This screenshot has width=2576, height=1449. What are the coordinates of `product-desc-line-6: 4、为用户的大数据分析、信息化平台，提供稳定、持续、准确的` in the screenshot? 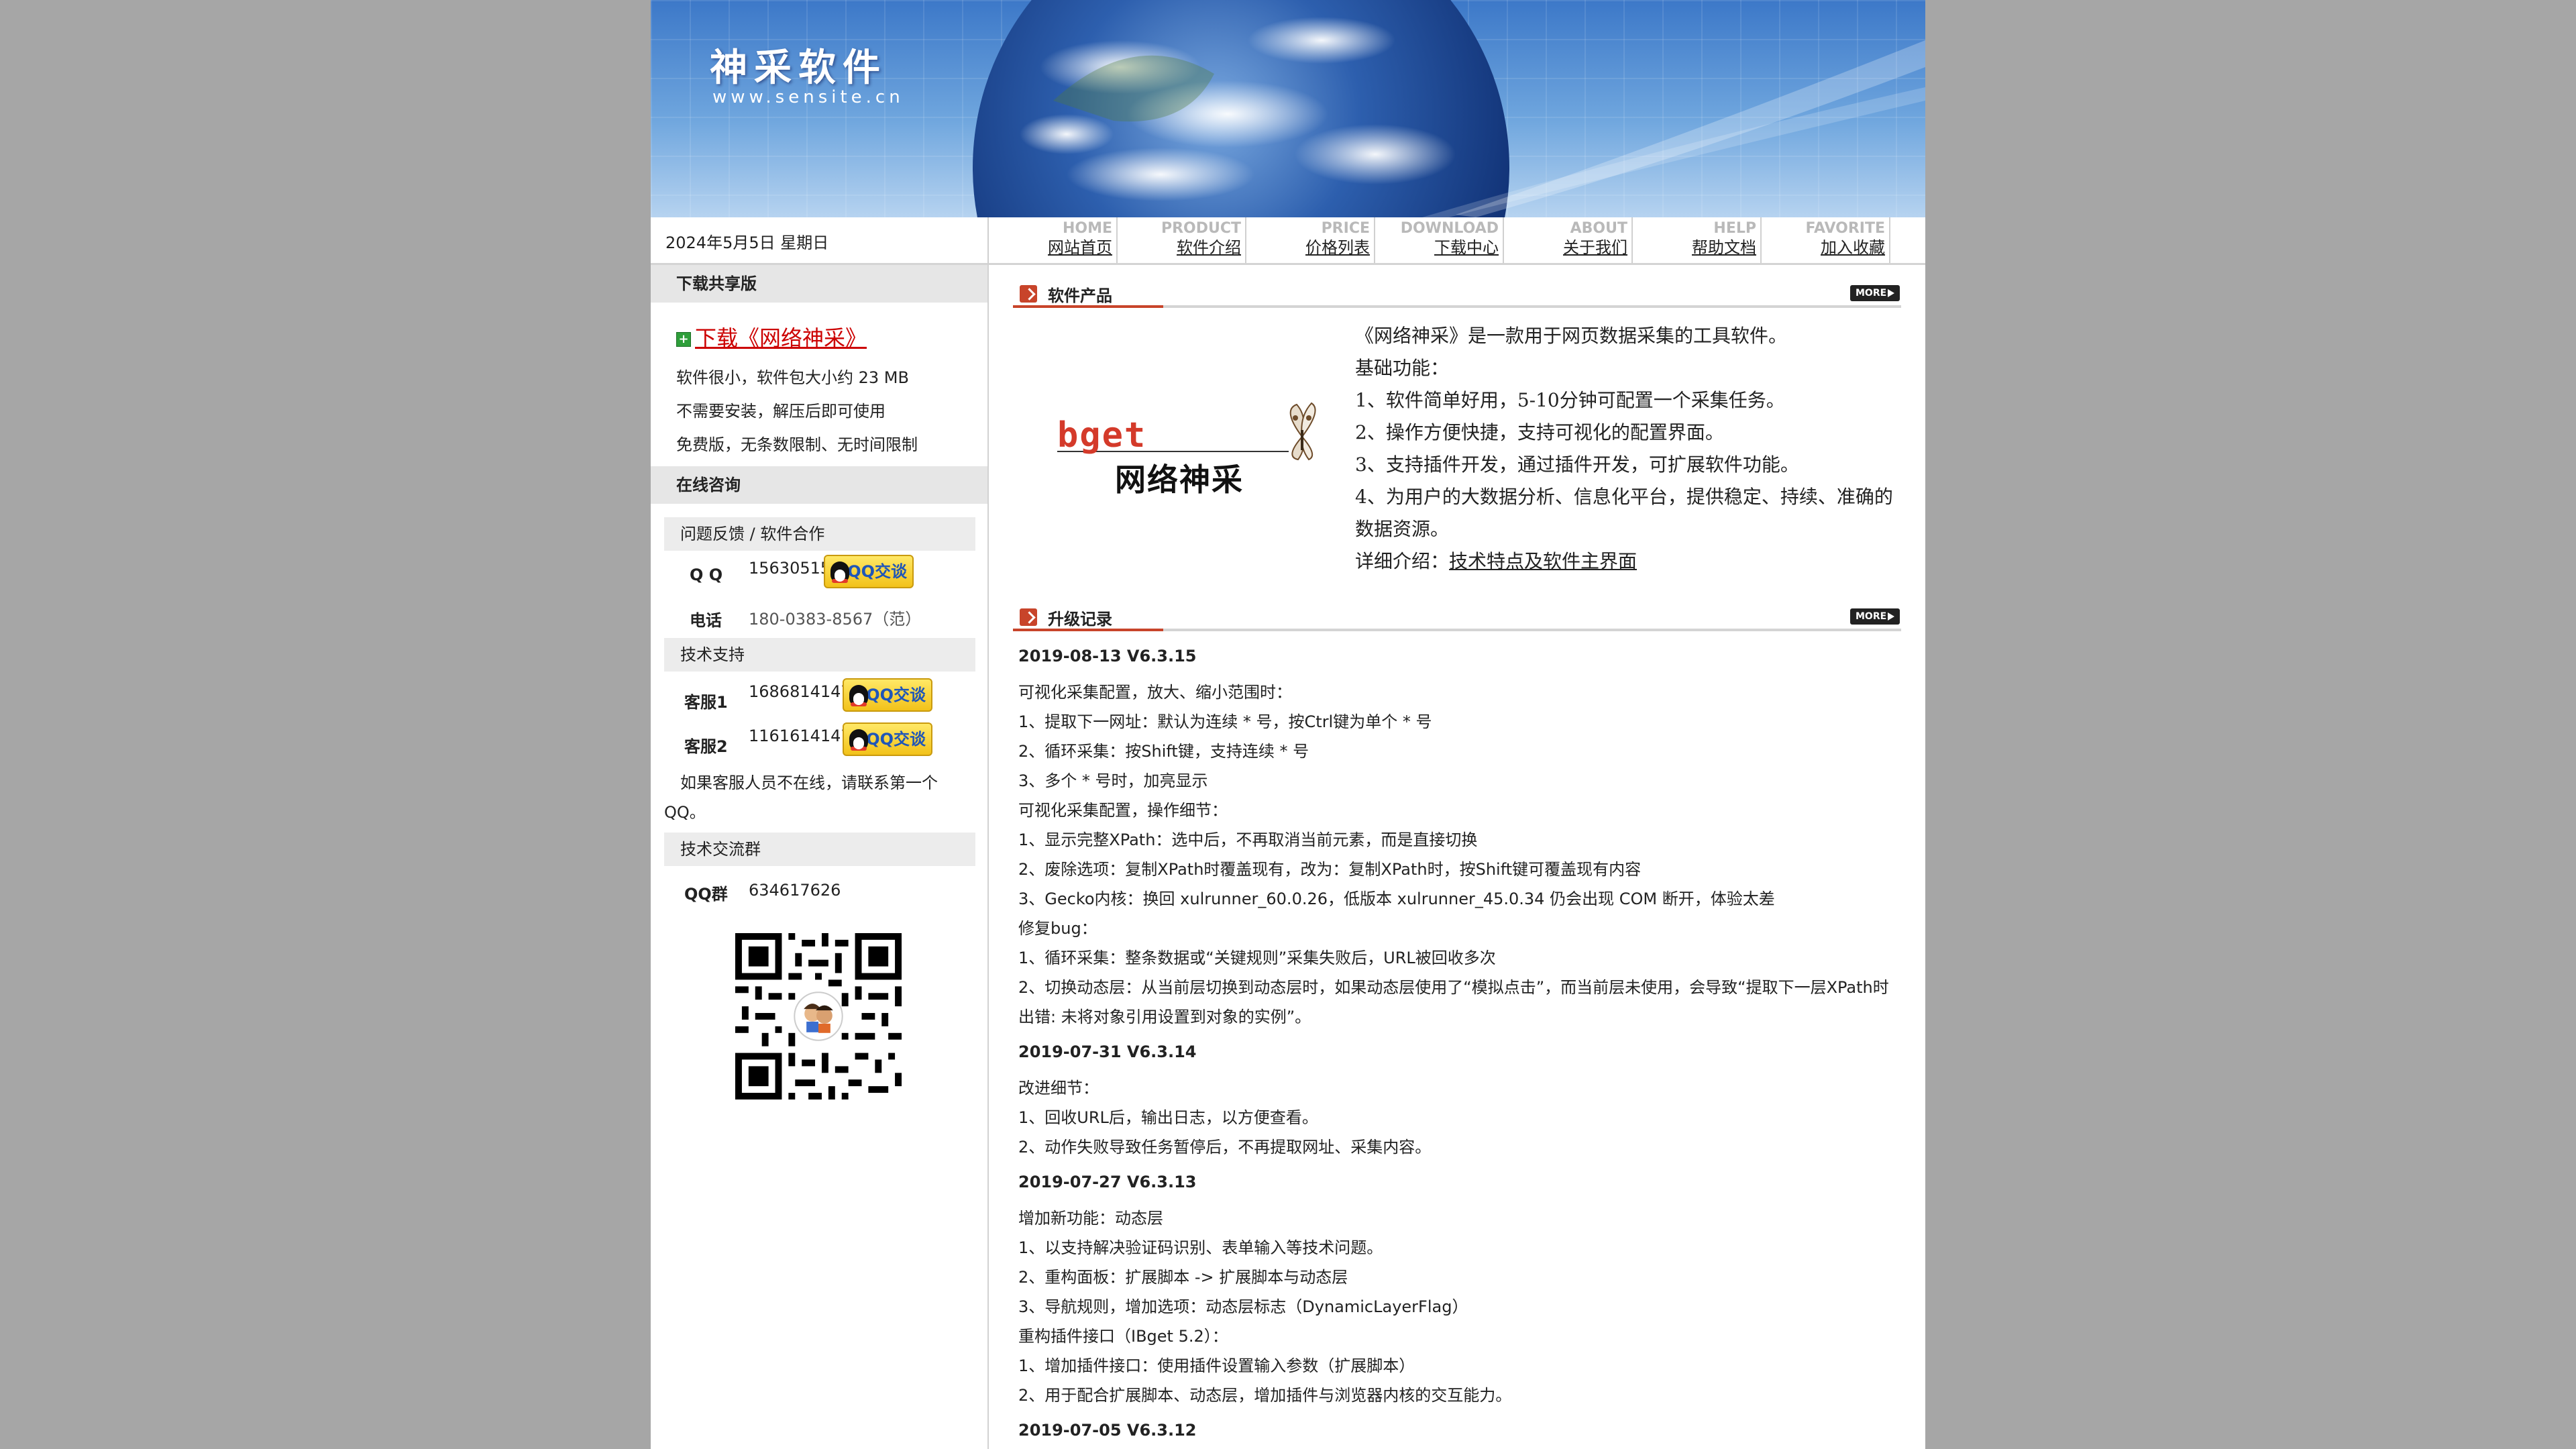 It's located at (1624, 497).